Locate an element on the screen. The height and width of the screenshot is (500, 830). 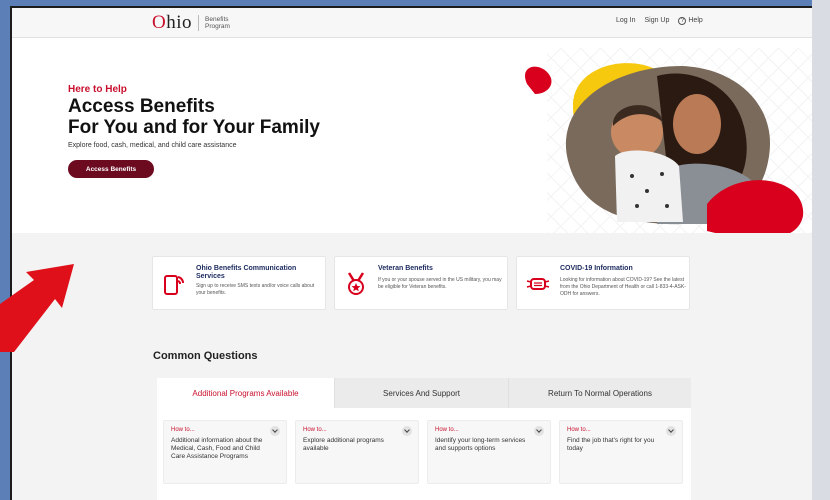
red-leaf-shape is located at coordinates (538, 80).